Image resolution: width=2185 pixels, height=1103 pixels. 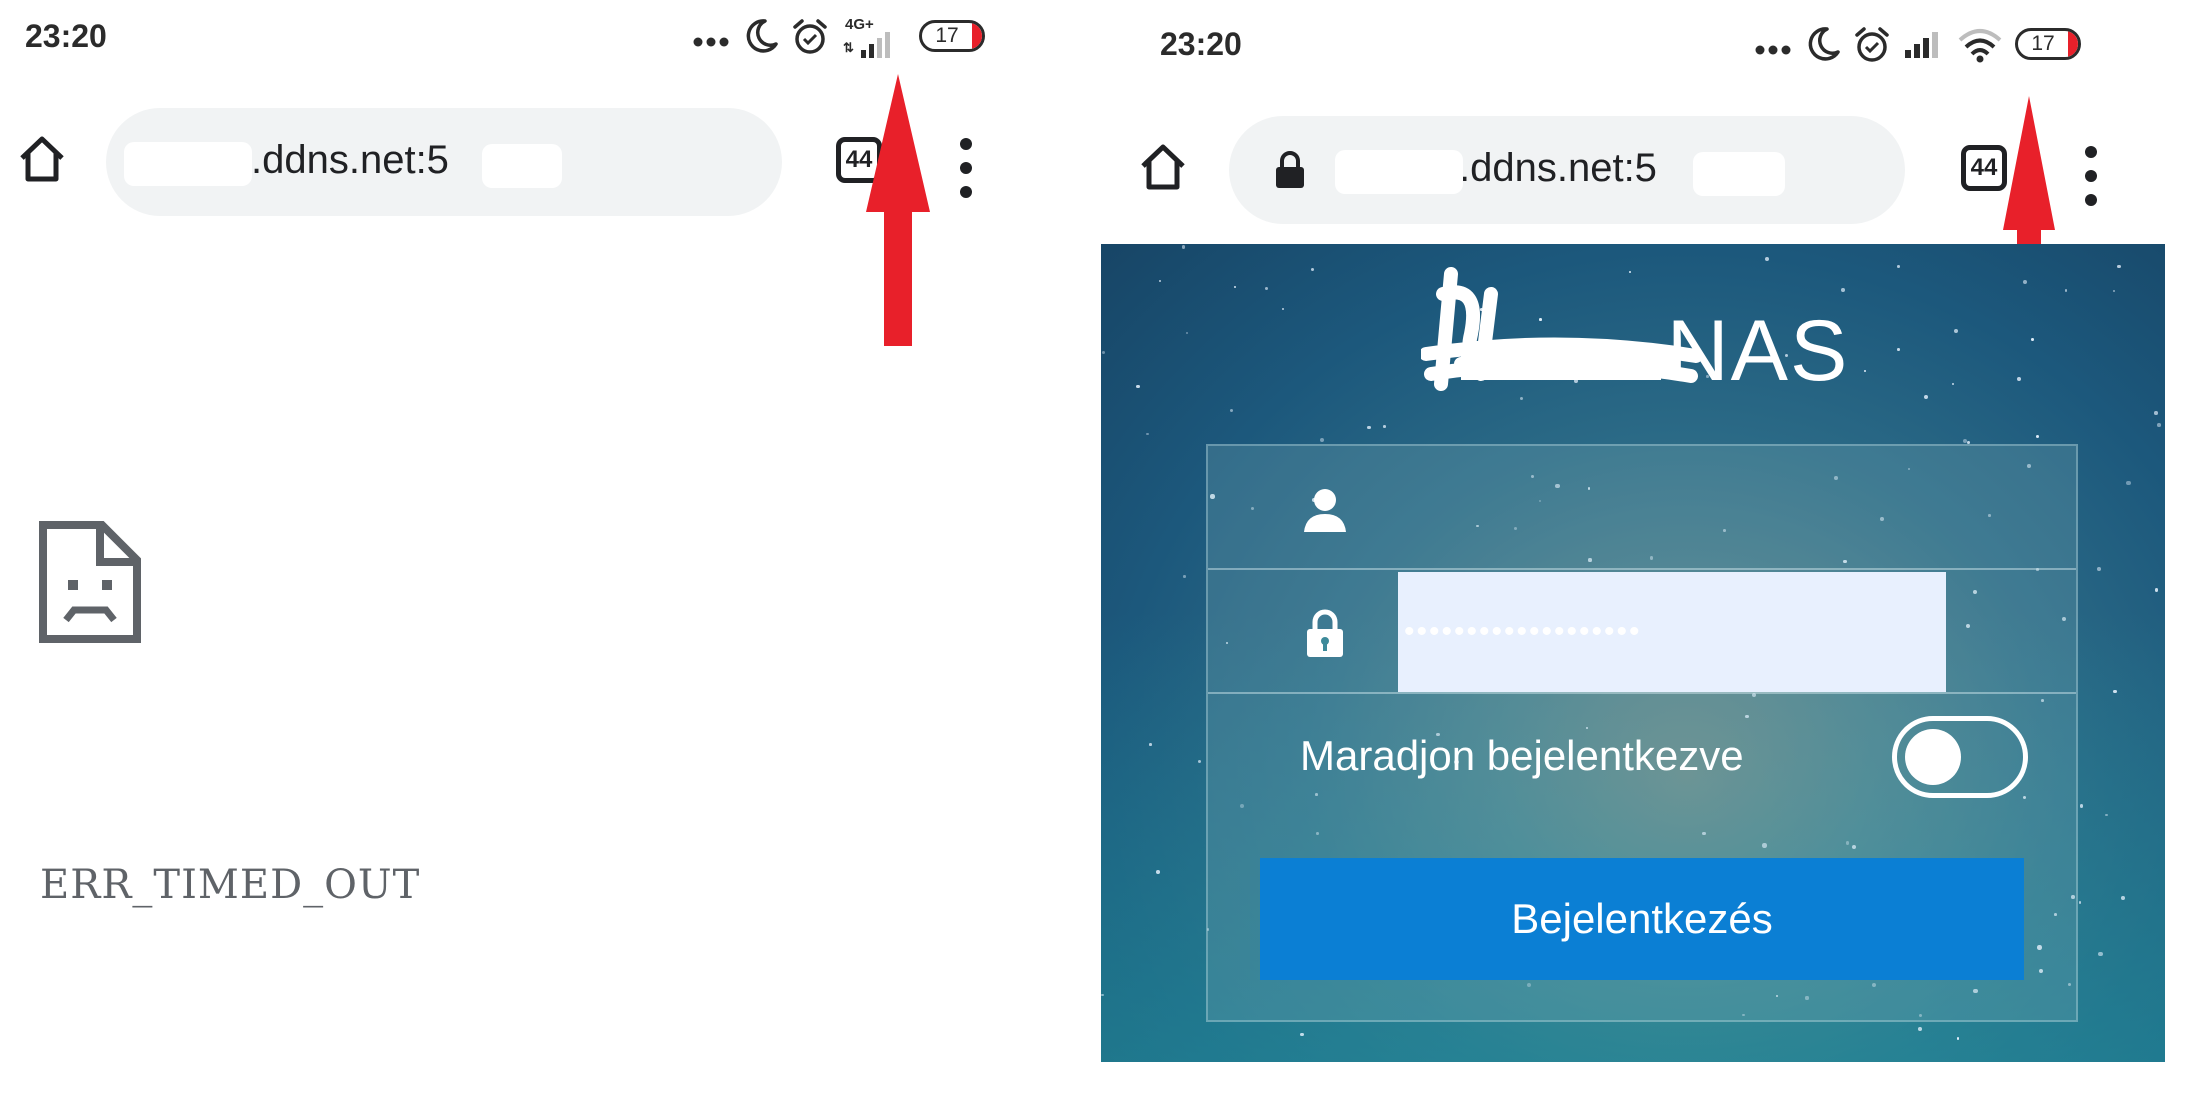 I want to click on tab-count: 44, so click(x=1984, y=167).